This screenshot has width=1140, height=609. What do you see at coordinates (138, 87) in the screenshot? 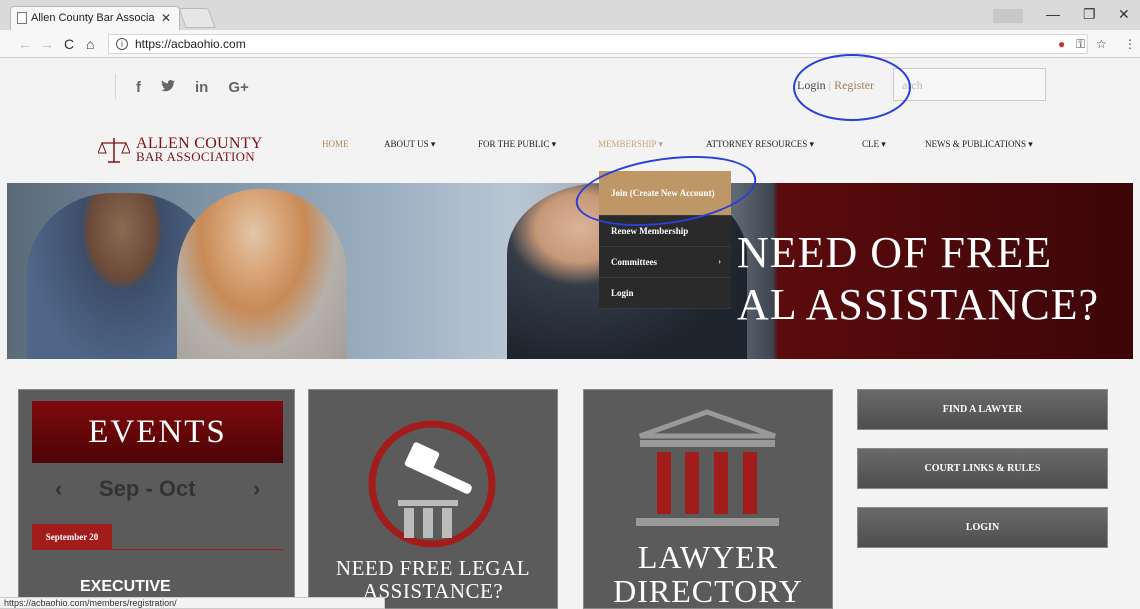
I see `facebook-icon: f` at bounding box center [138, 87].